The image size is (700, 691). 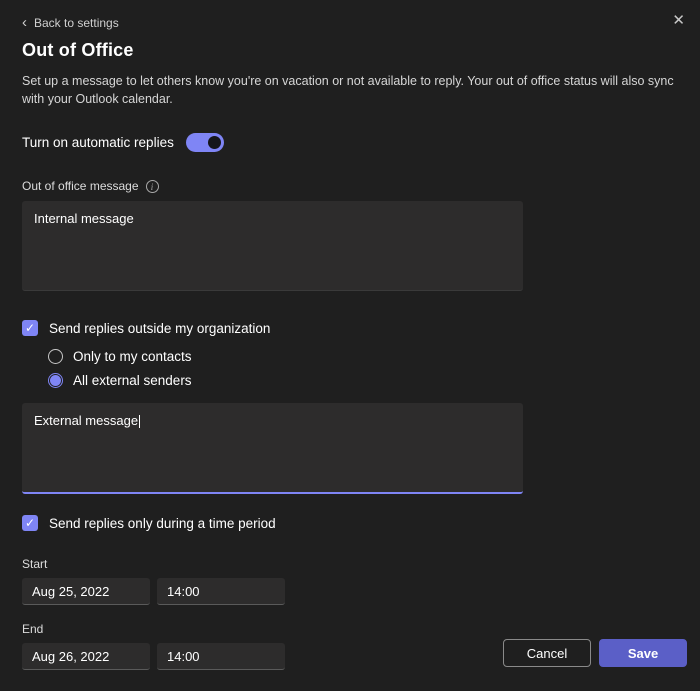 What do you see at coordinates (84, 219) in the screenshot?
I see `internal-message-text: Internal message` at bounding box center [84, 219].